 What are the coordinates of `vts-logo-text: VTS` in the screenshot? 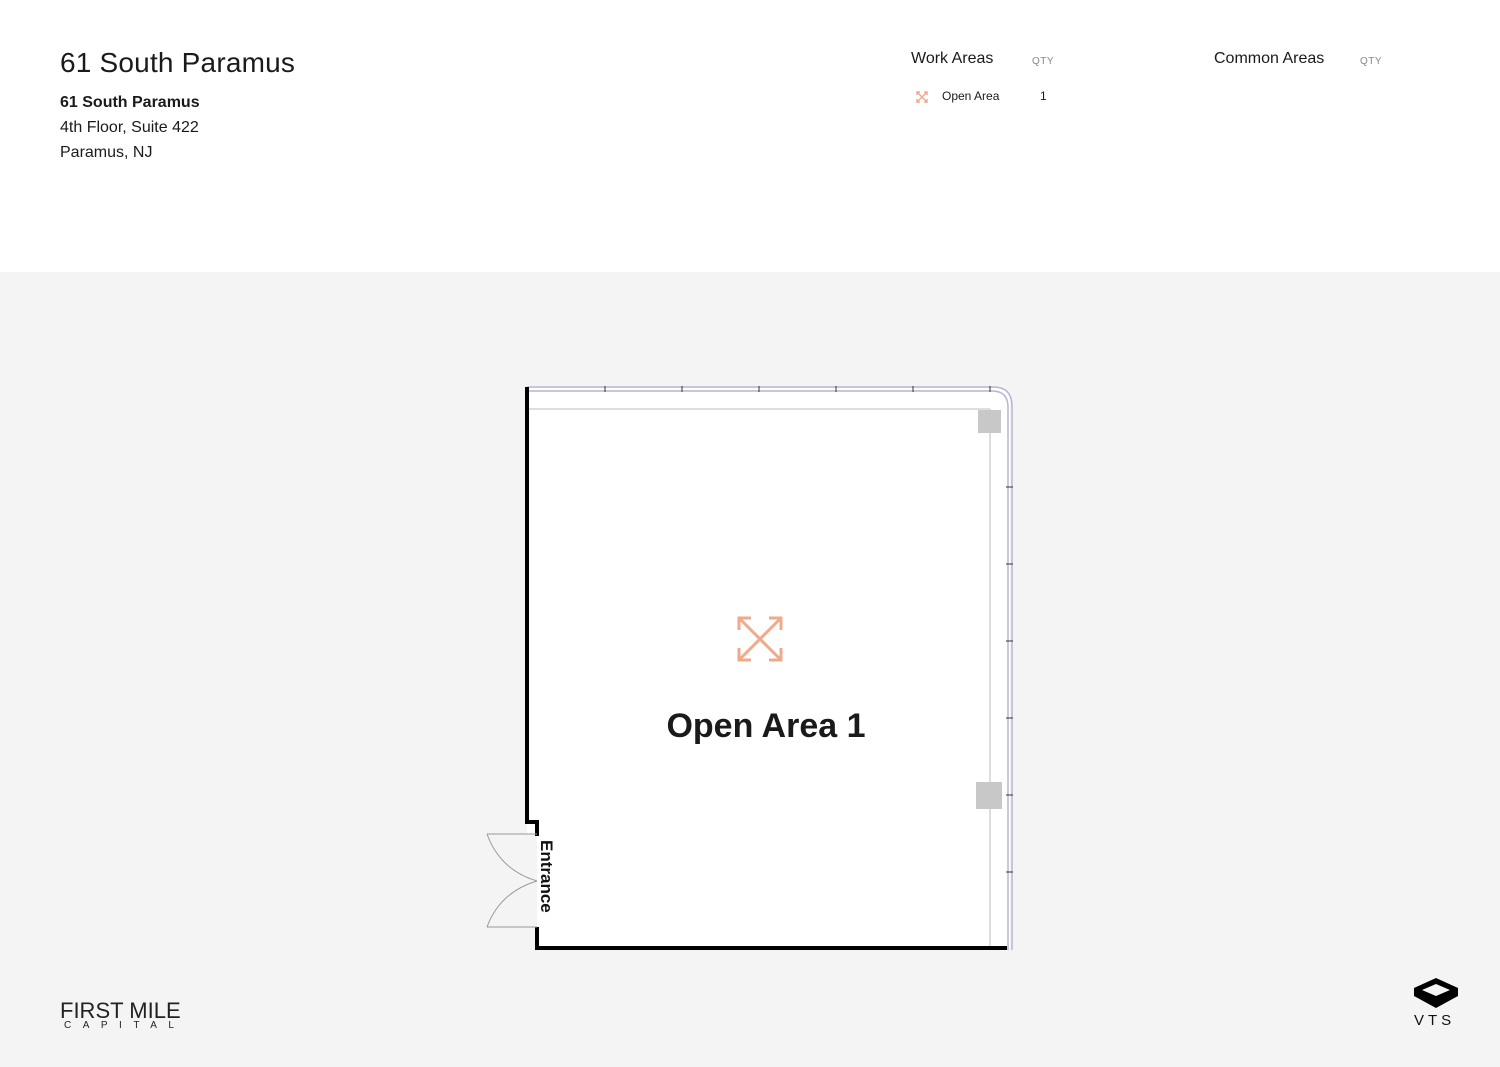 It's located at (1435, 1020).